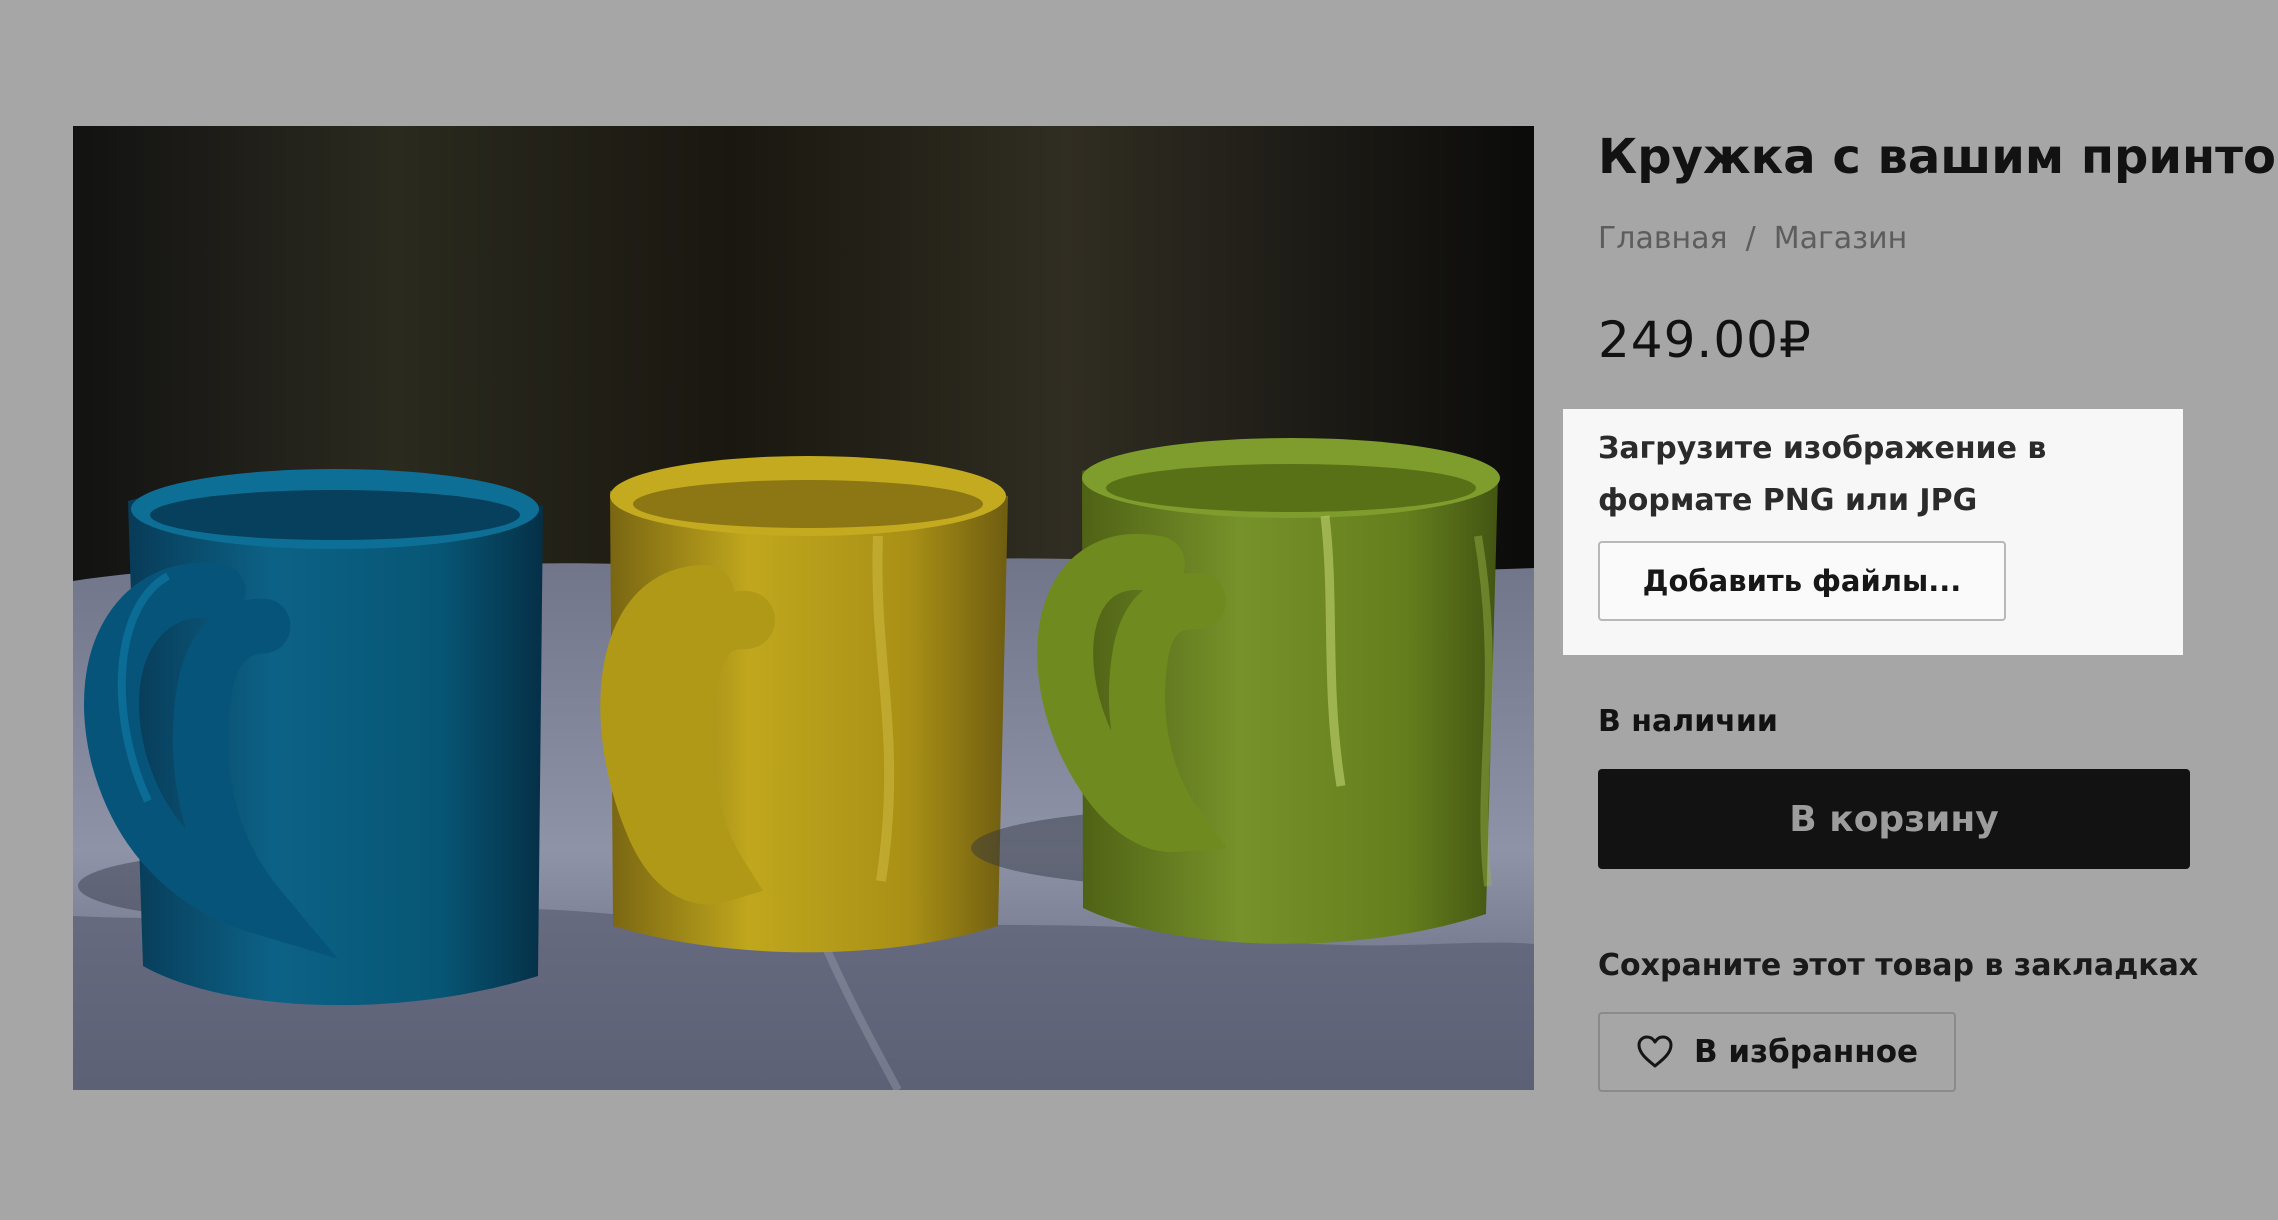 The height and width of the screenshot is (1220, 2278). What do you see at coordinates (1806, 1052) in the screenshot?
I see `favorites-button-label: В избранное` at bounding box center [1806, 1052].